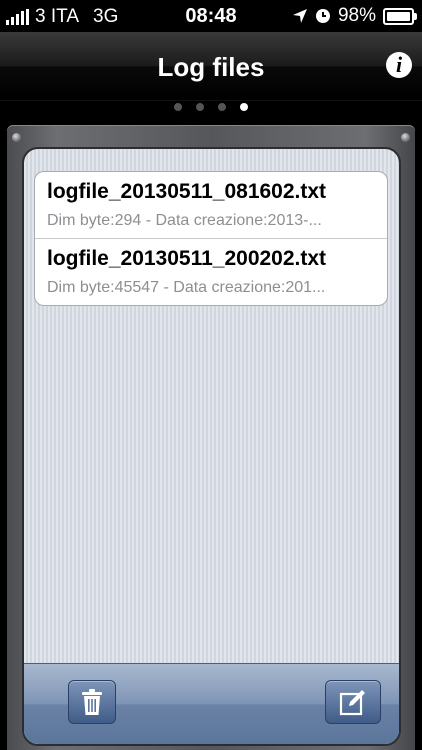 This screenshot has width=422, height=750. I want to click on page-title: Log files, so click(211, 67).